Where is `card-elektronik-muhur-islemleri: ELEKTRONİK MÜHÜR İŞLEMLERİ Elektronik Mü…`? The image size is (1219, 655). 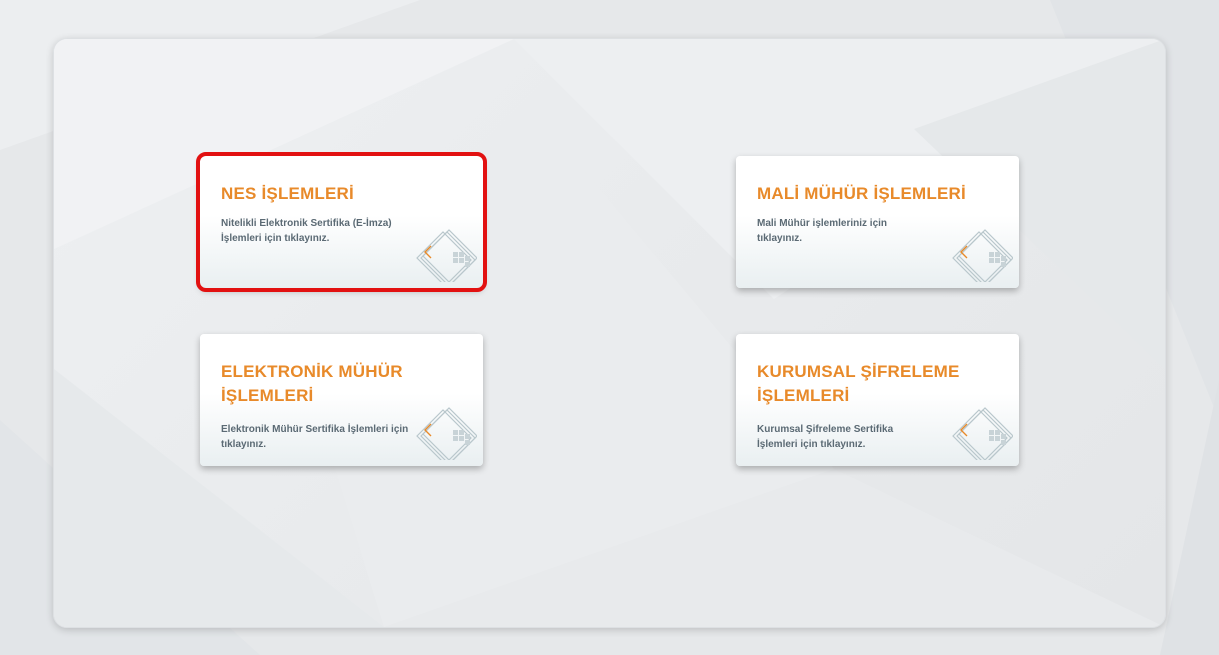 card-elektronik-muhur-islemleri: ELEKTRONİK MÜHÜR İŞLEMLERİ Elektronik Mü… is located at coordinates (341, 400).